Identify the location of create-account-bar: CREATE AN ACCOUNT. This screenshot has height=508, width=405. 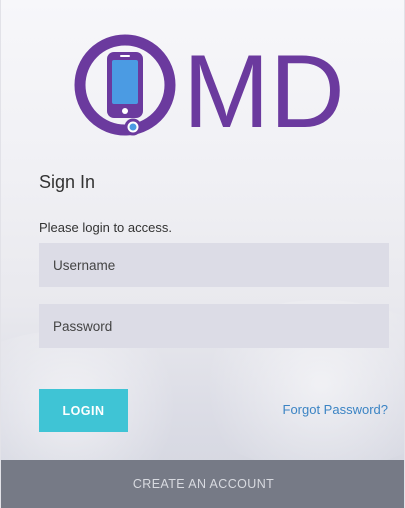
(202, 484).